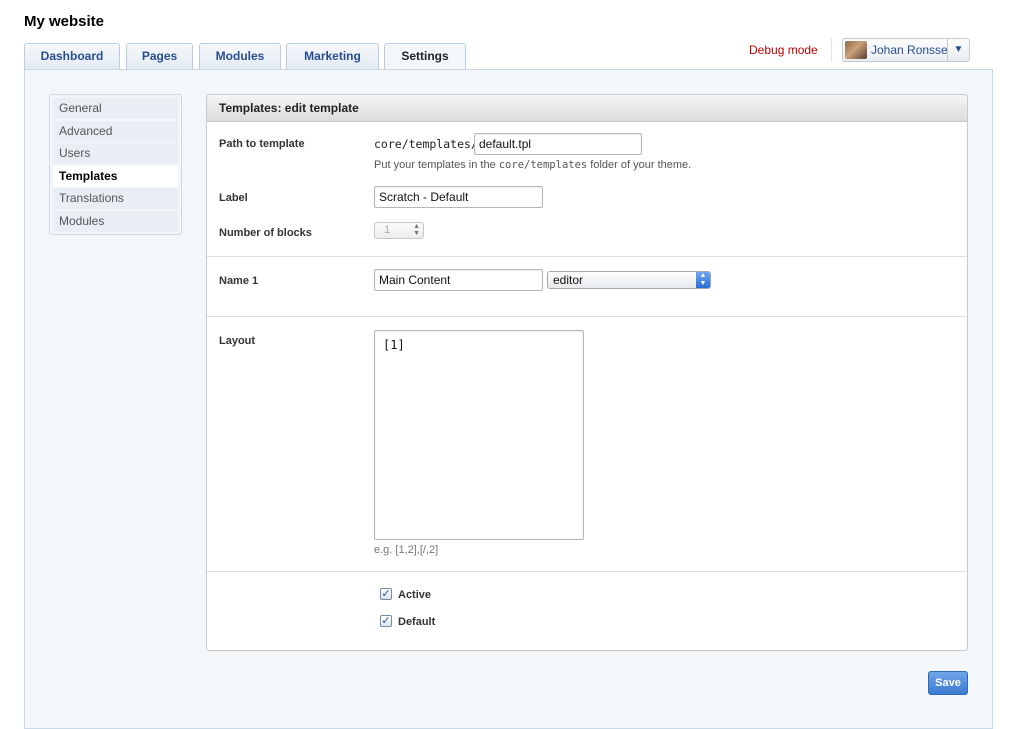 The width and height of the screenshot is (1017, 729). I want to click on subnav-item-users: Users, so click(115, 153).